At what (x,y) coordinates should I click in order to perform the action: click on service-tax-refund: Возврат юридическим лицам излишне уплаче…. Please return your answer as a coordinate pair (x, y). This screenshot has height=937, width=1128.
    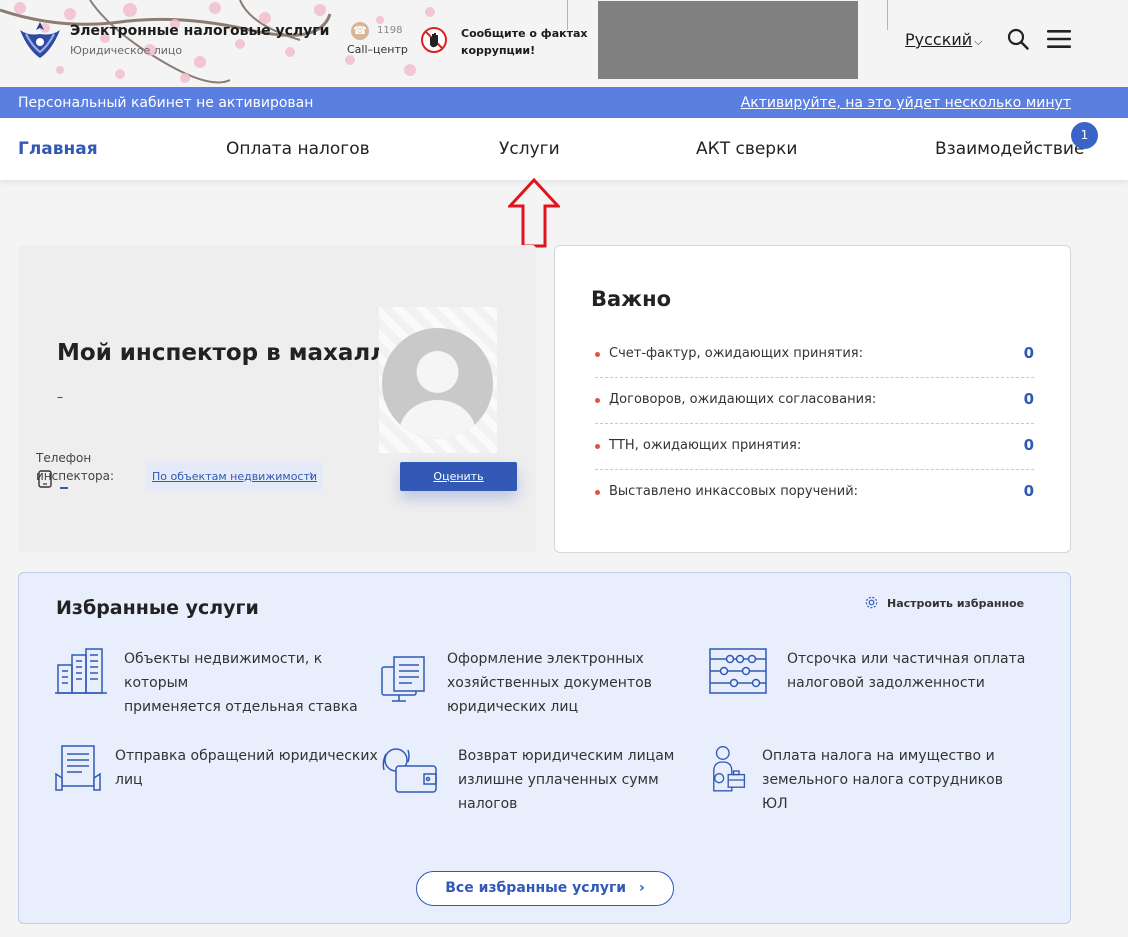
    Looking at the image, I should click on (535, 784).